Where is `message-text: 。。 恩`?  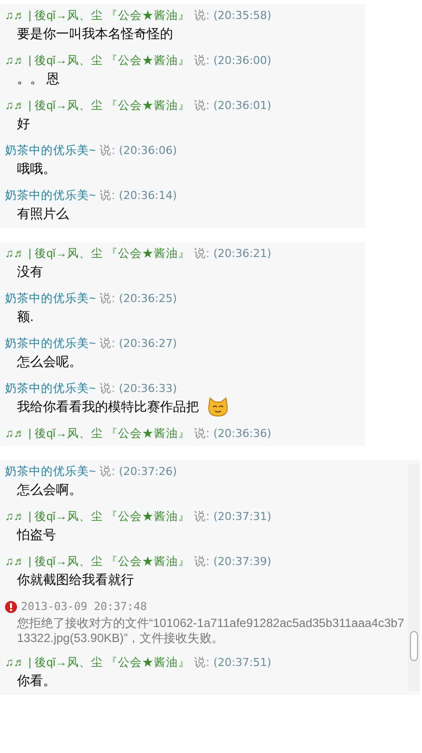 message-text: 。。 恩 is located at coordinates (38, 79).